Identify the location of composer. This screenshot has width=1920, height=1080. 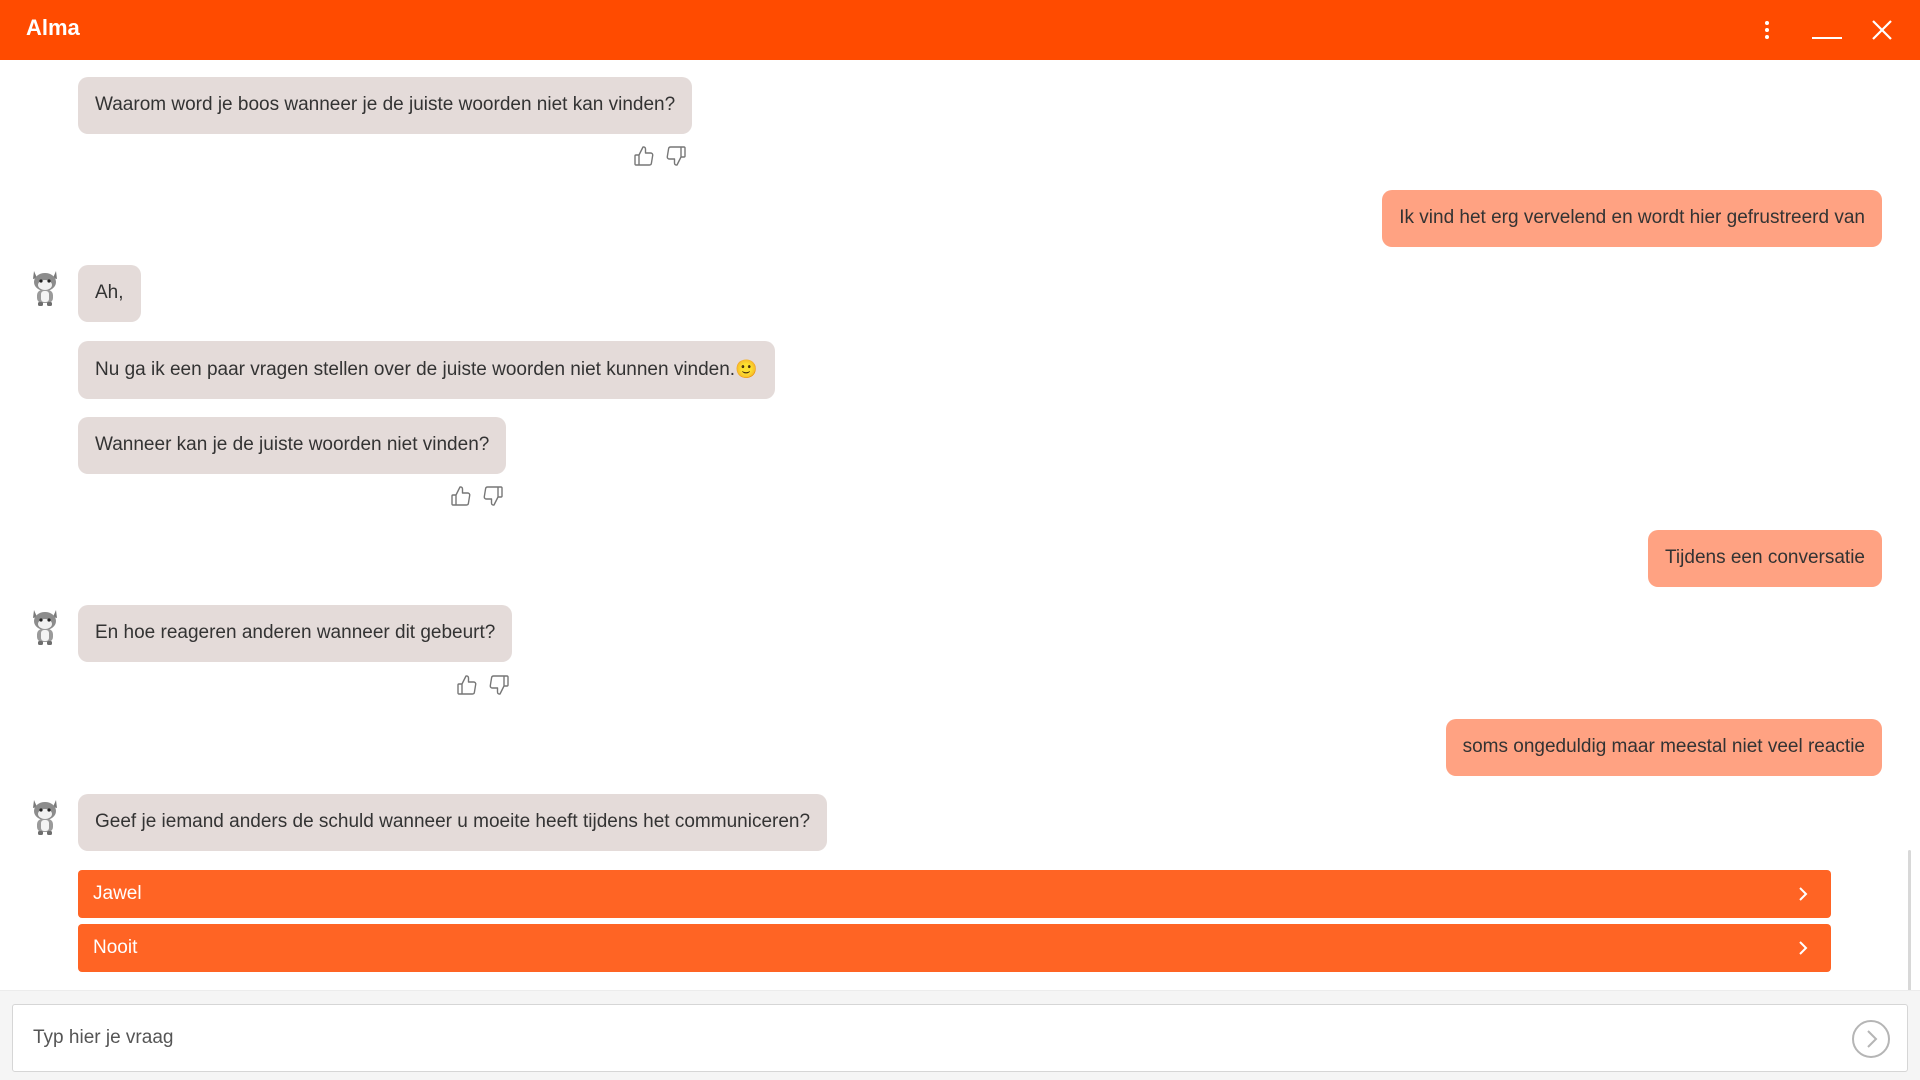
(960, 1035).